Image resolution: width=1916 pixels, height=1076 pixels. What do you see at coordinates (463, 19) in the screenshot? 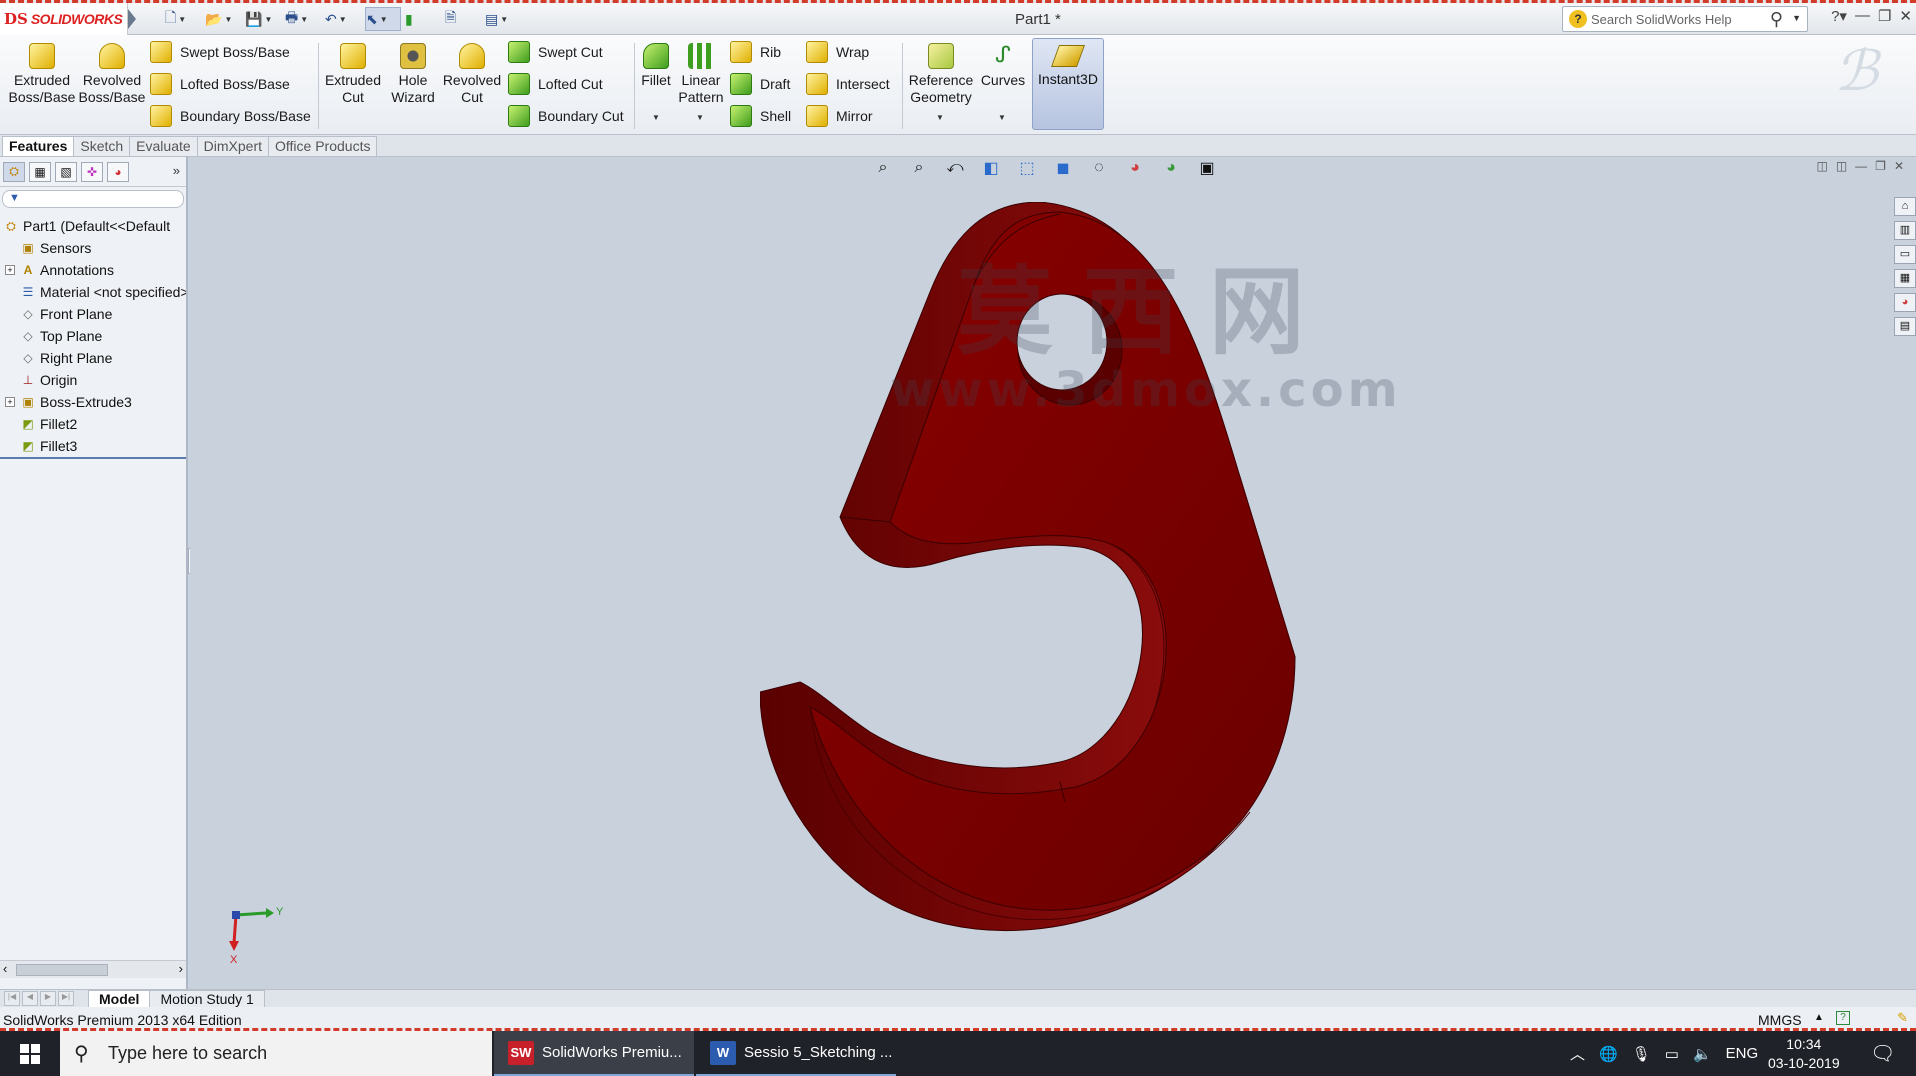
I see `file-properties-button: 🗎` at bounding box center [463, 19].